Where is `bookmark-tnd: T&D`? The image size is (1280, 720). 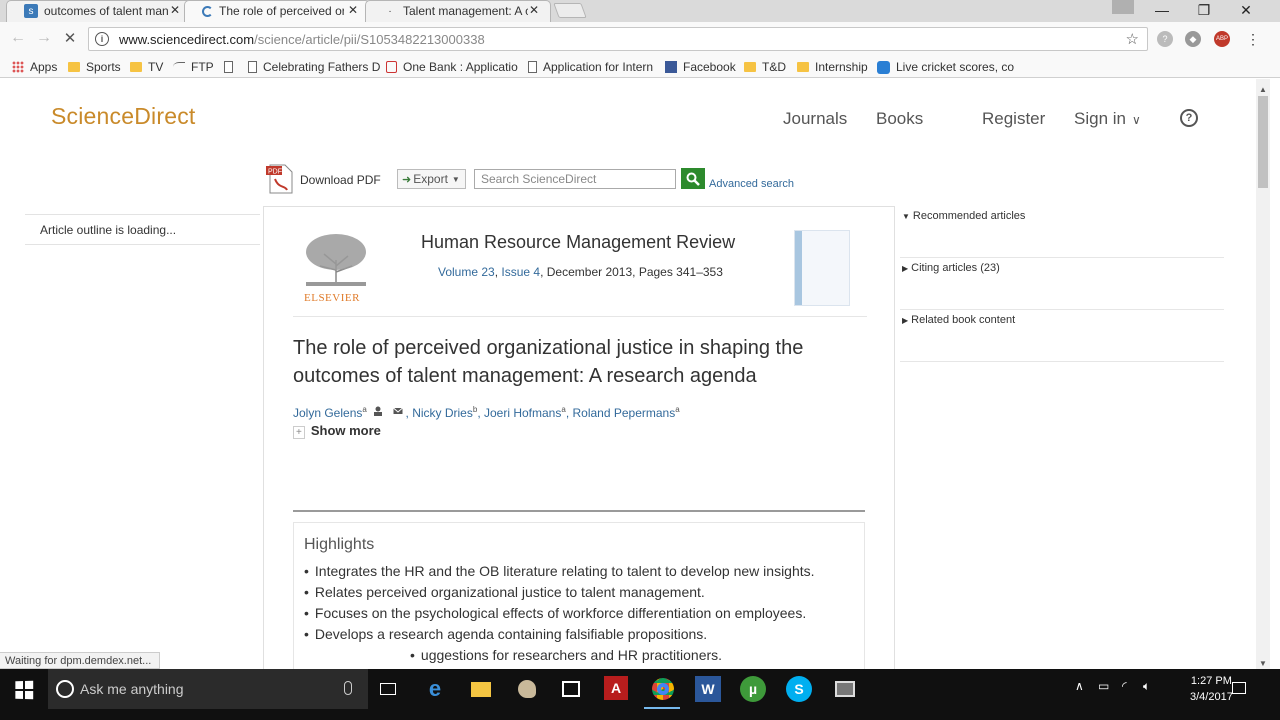
bookmark-tnd: T&D is located at coordinates (765, 67).